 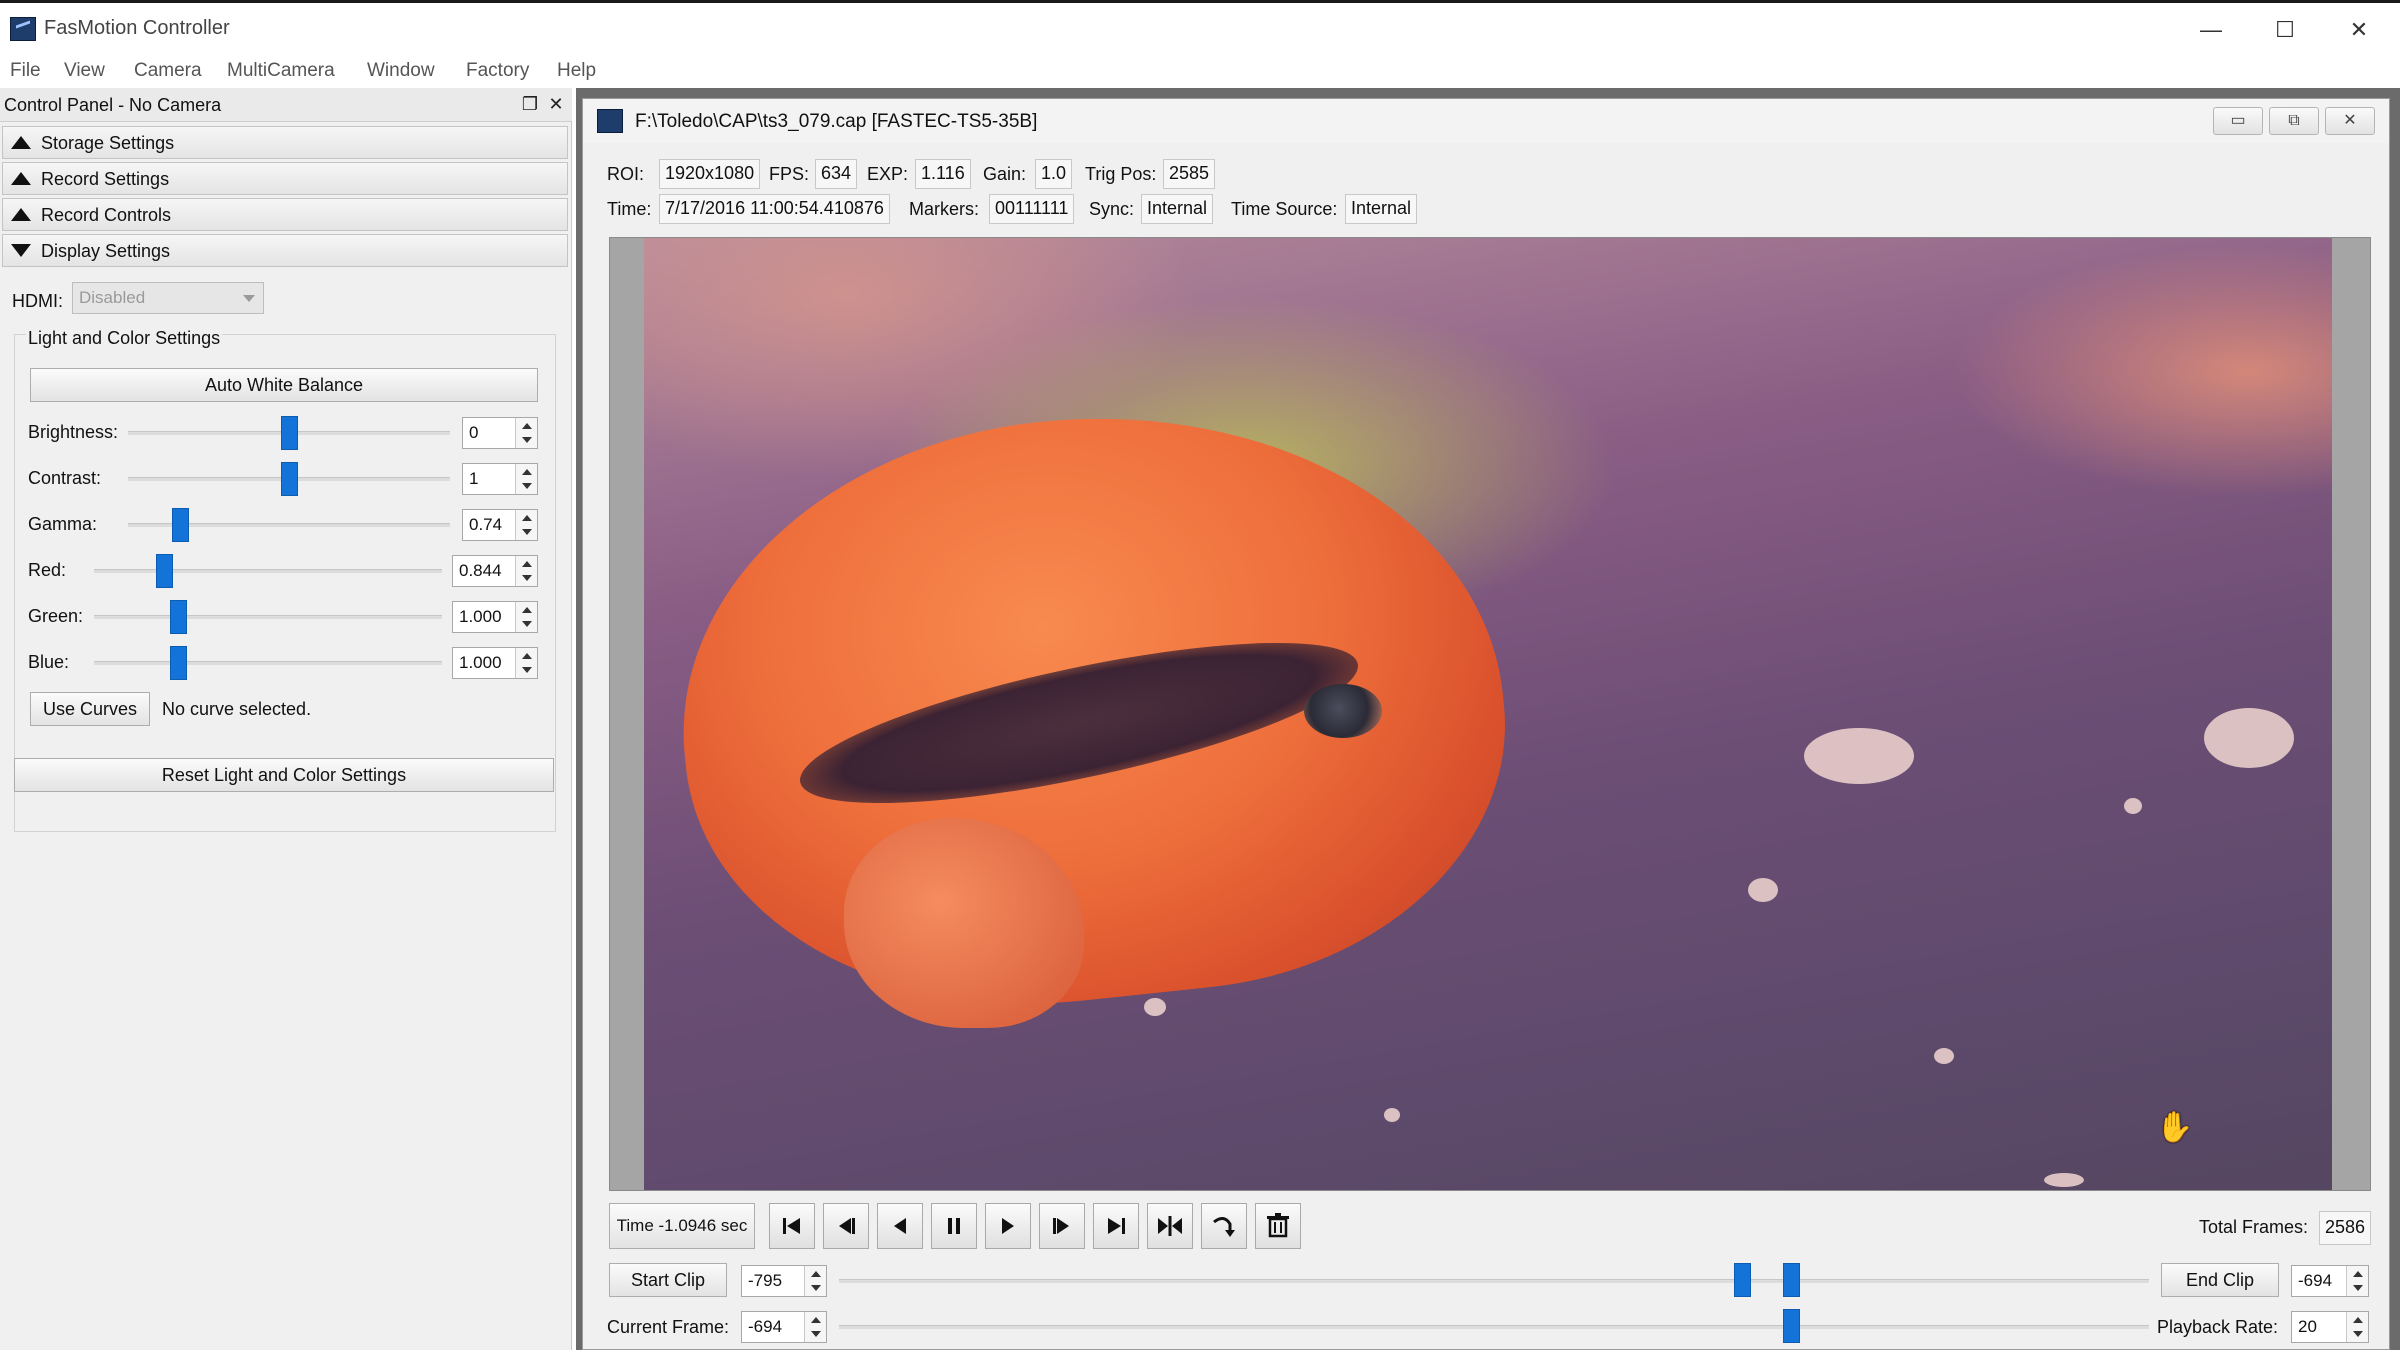 What do you see at coordinates (49, 662) in the screenshot?
I see `blue-label: Blue:` at bounding box center [49, 662].